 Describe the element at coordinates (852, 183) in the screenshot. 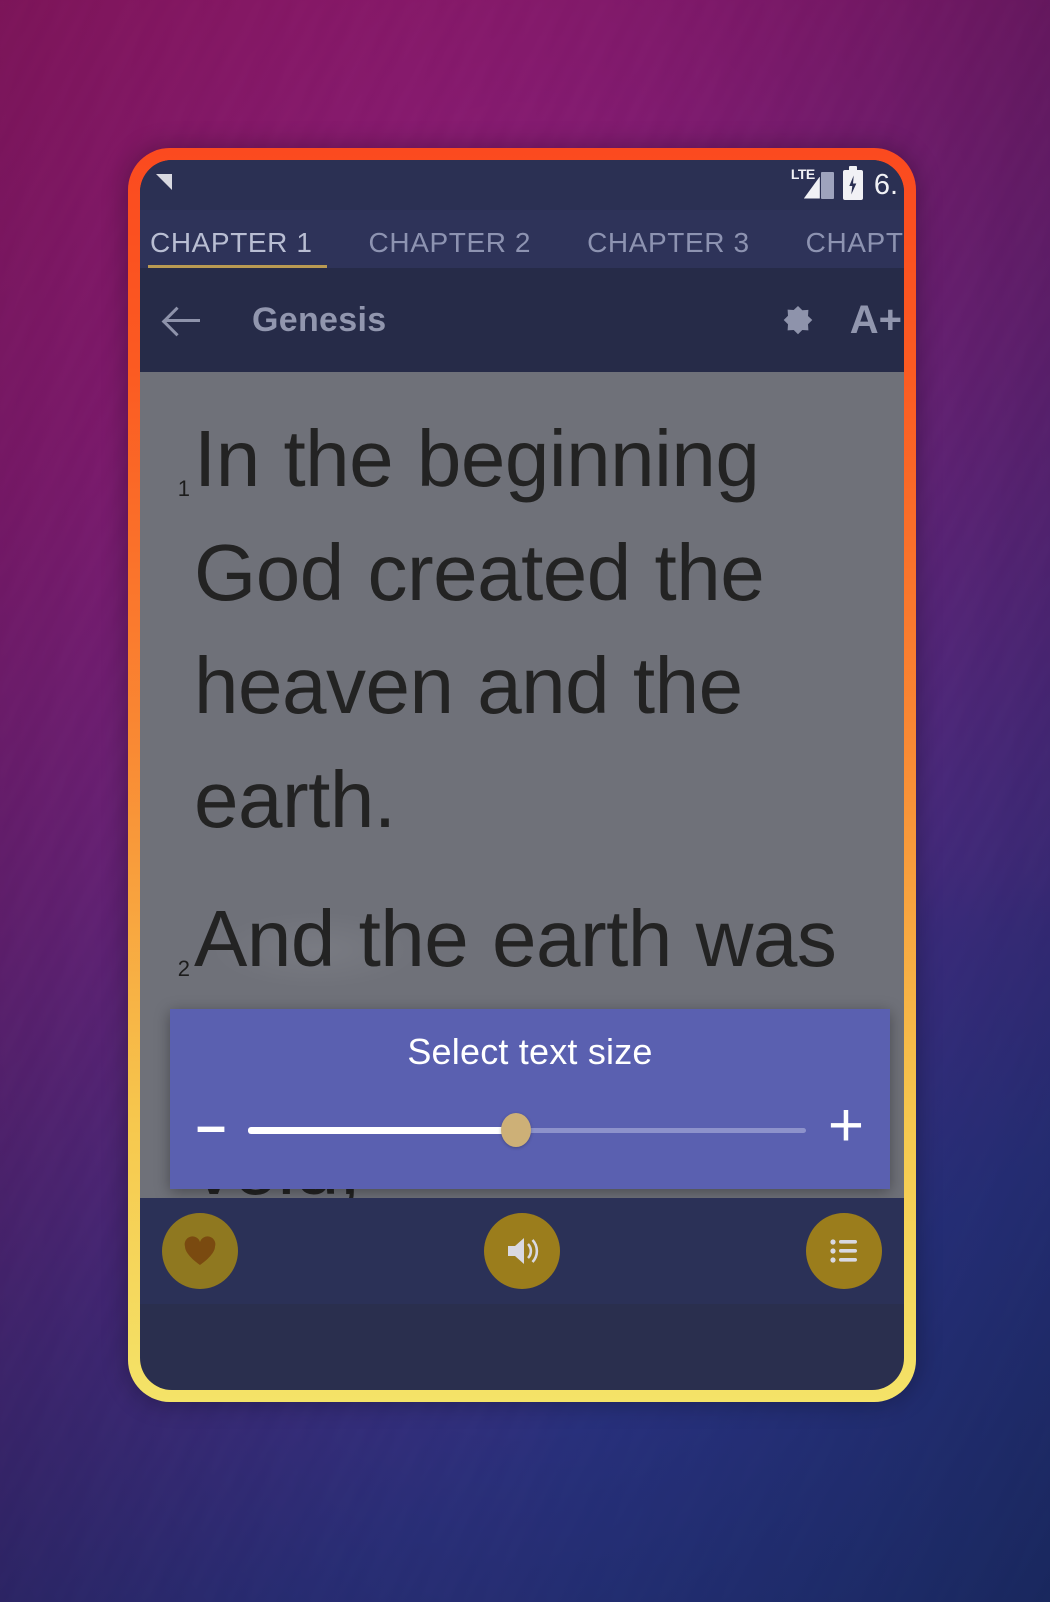

I see `battery-charging-icon` at that location.